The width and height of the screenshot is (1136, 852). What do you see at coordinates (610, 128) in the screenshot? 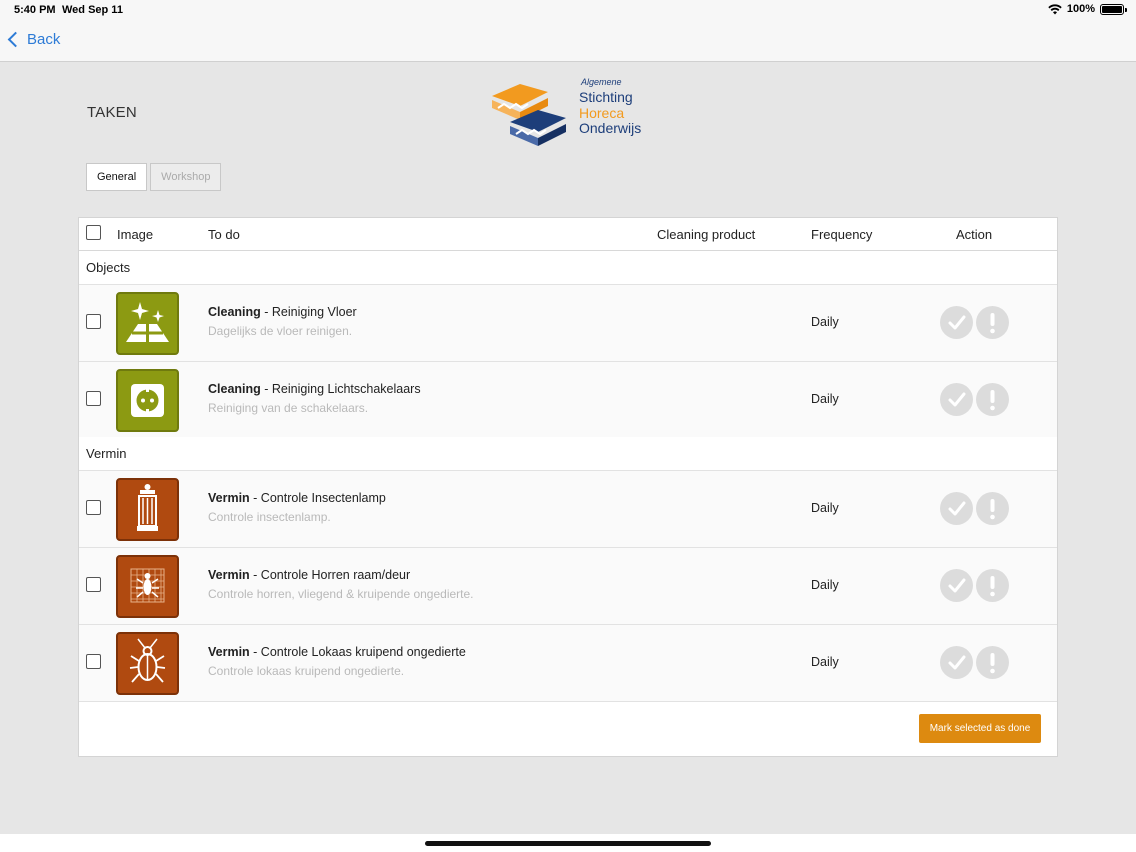
I see `logo-text-line3: Onderwijs` at bounding box center [610, 128].